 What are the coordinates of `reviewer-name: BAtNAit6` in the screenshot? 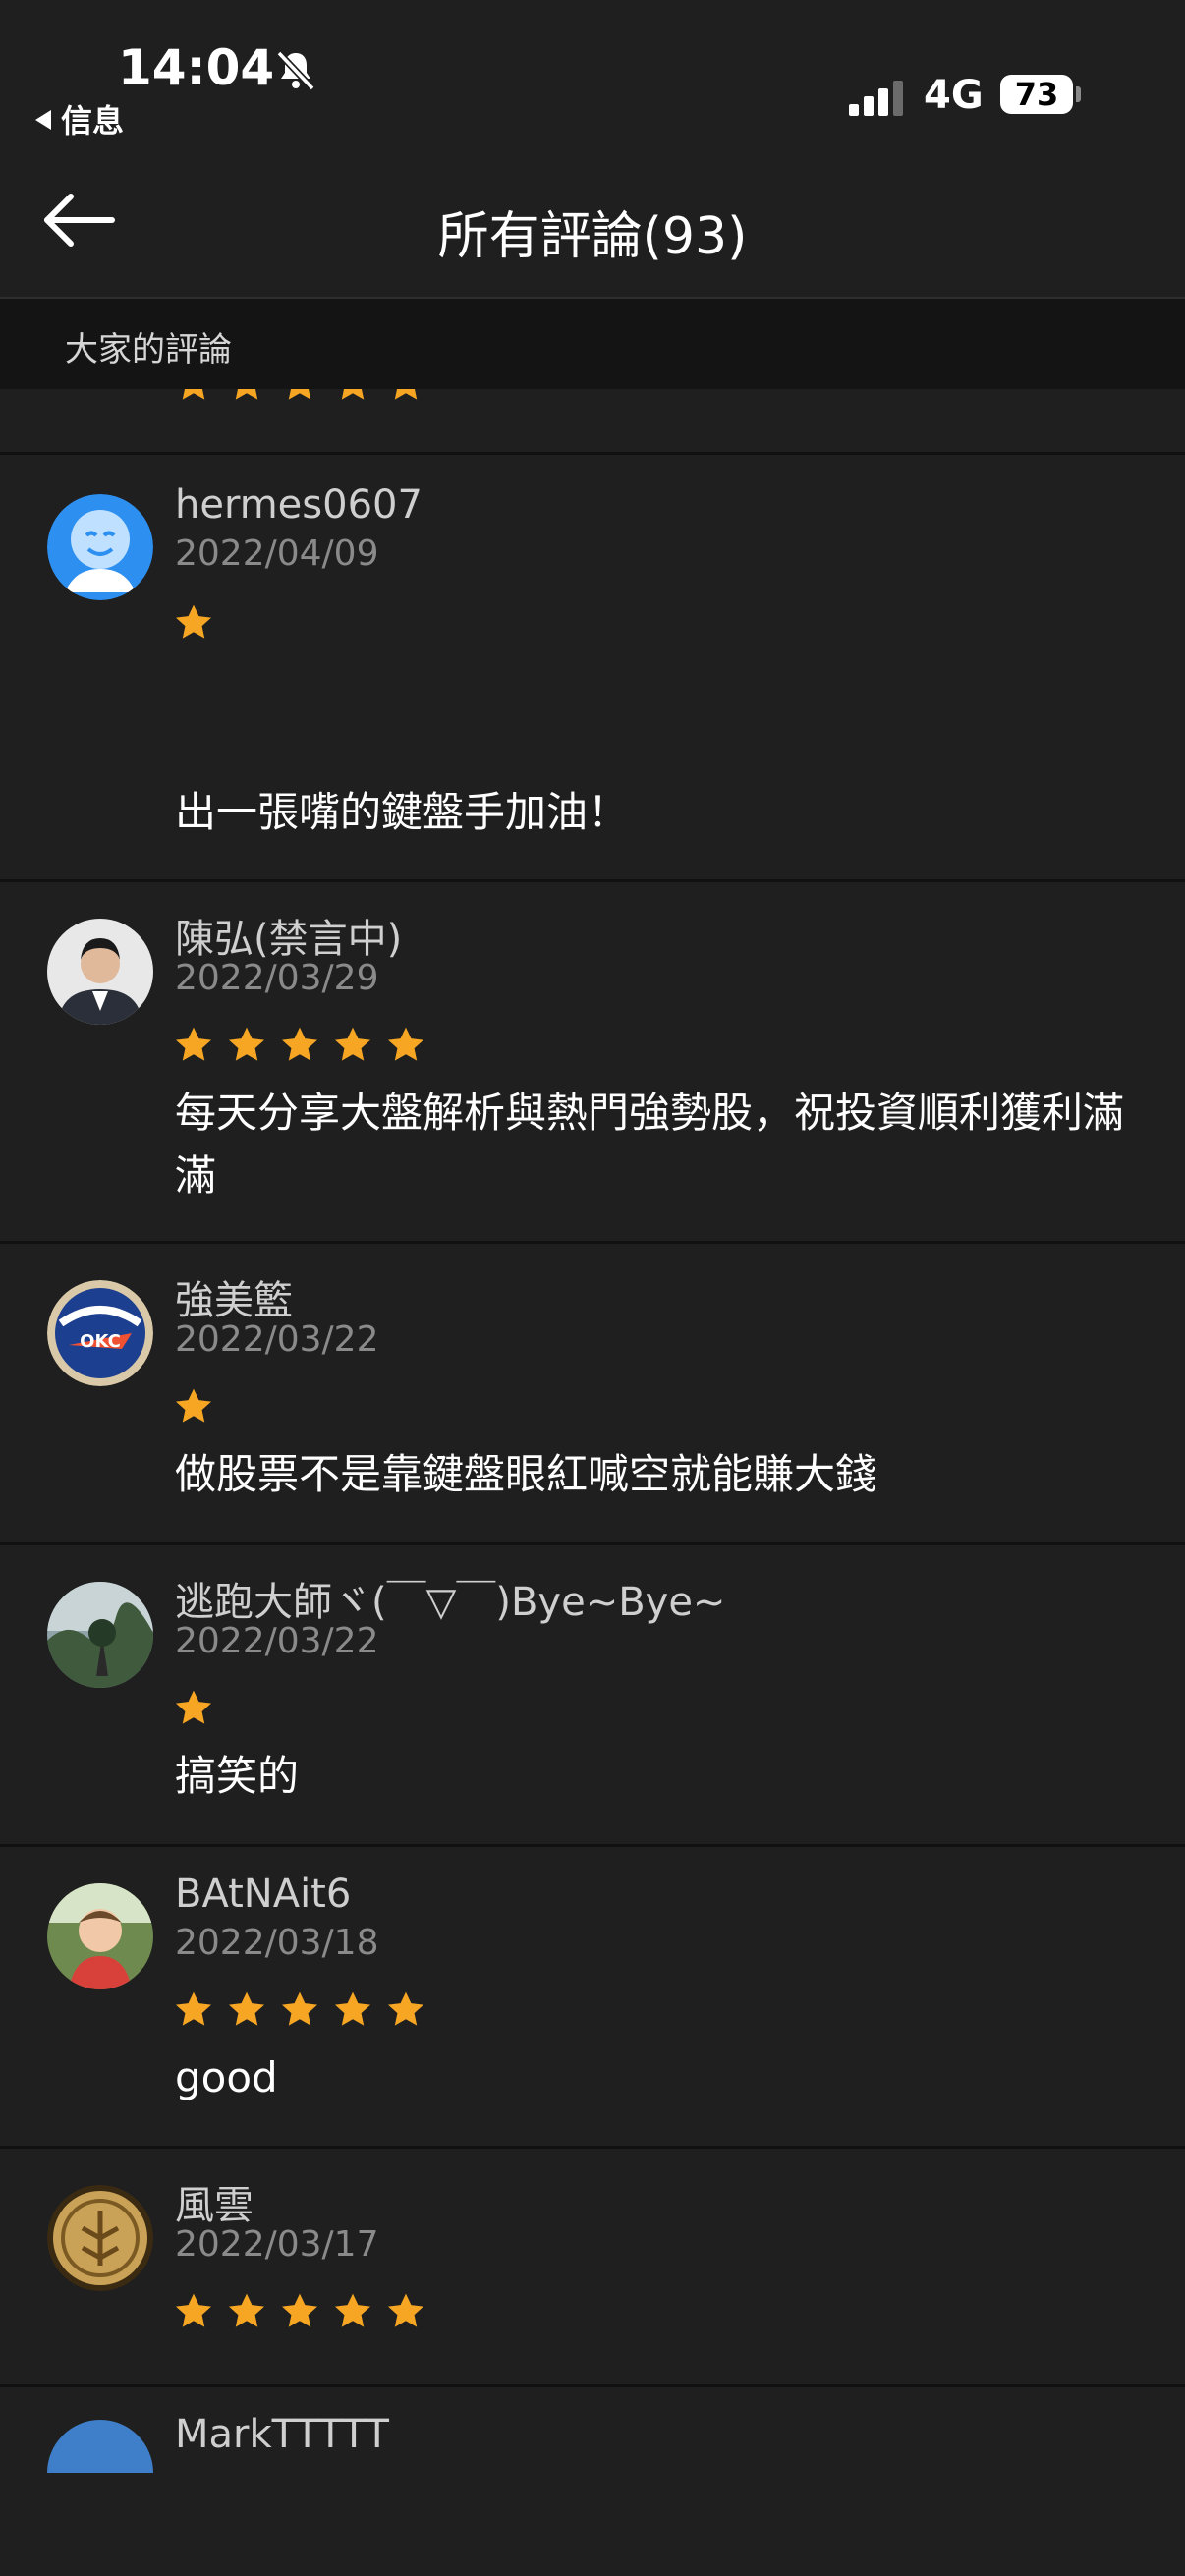 It's located at (263, 1894).